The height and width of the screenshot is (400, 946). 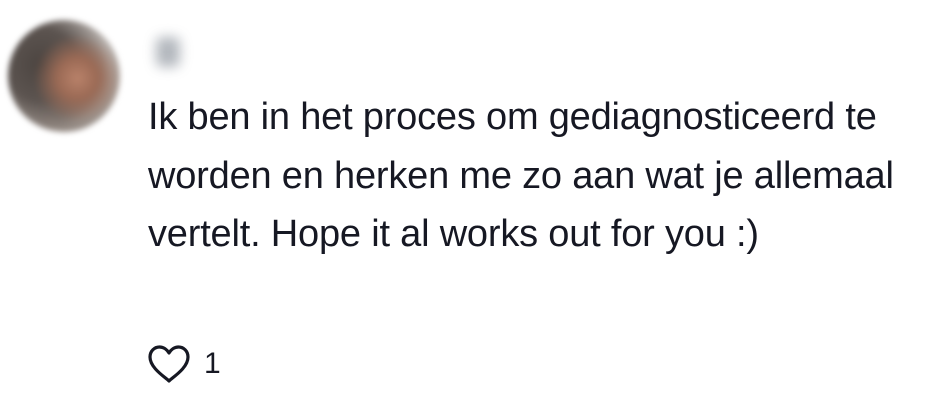 I want to click on like-row: 1, so click(x=183, y=364).